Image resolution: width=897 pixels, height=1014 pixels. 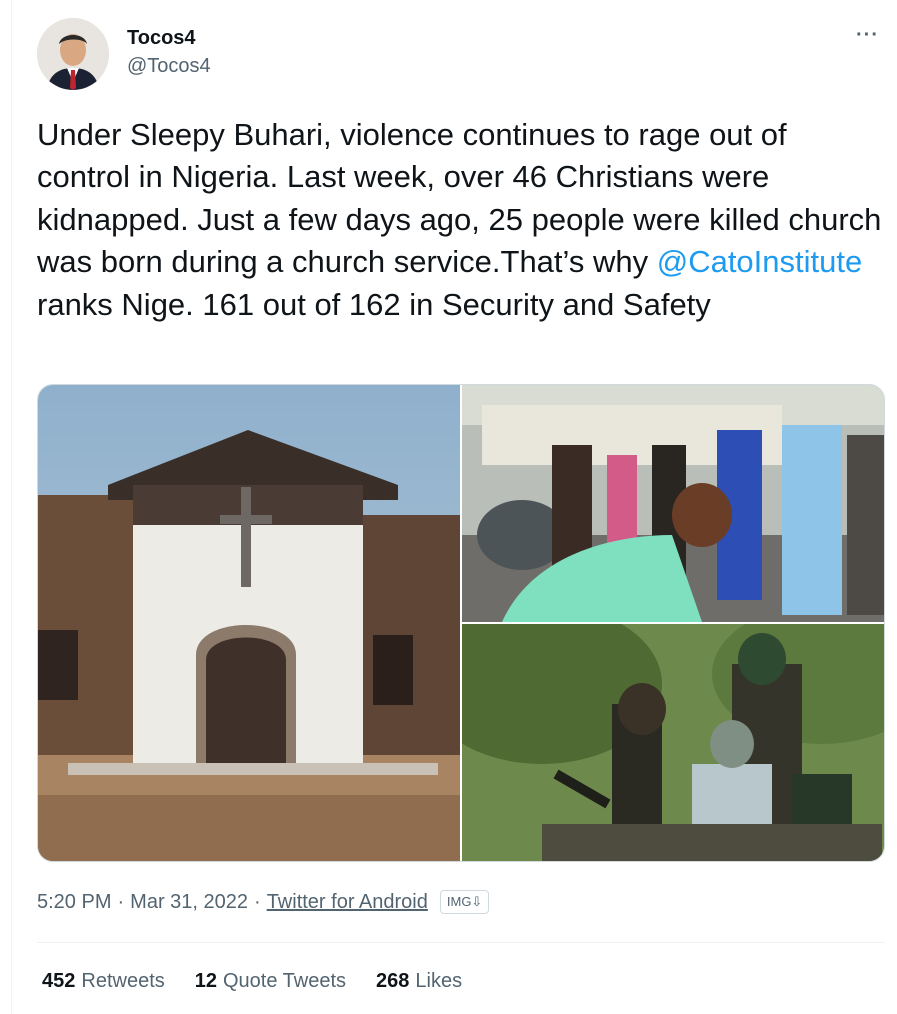 I want to click on mention-link: @CatoInstitute, so click(x=760, y=261).